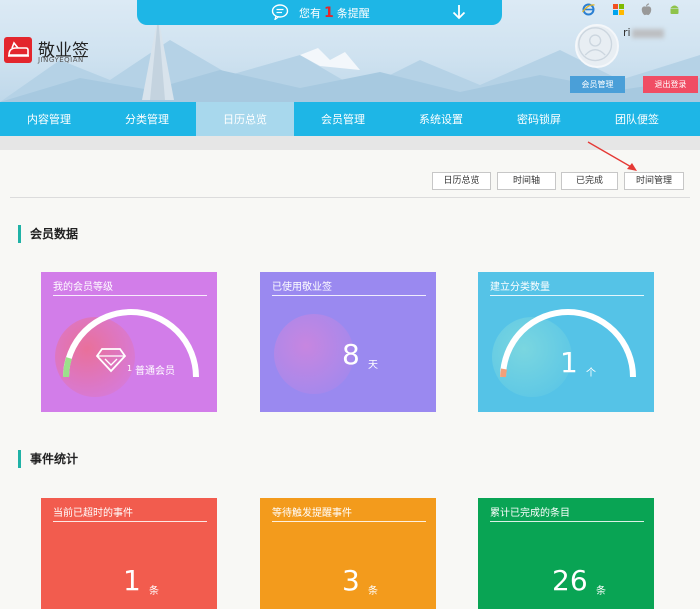 This screenshot has width=700, height=609. What do you see at coordinates (566, 342) in the screenshot?
I see `category-count-card: 建立分类数量 1 个` at bounding box center [566, 342].